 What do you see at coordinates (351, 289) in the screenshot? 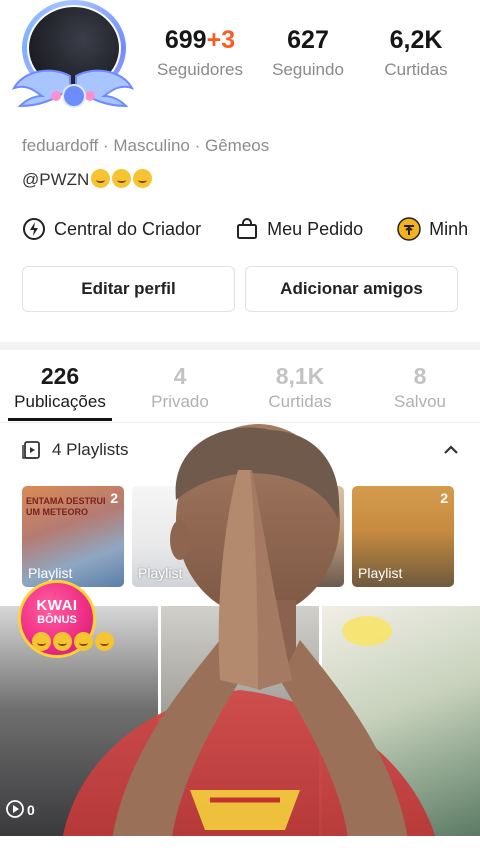
I see `add-friends-button: Adicionar amigos` at bounding box center [351, 289].